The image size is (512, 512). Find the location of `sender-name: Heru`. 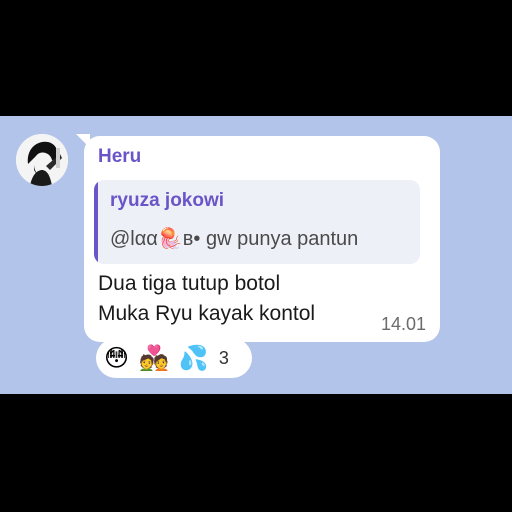

sender-name: Heru is located at coordinates (119, 157).